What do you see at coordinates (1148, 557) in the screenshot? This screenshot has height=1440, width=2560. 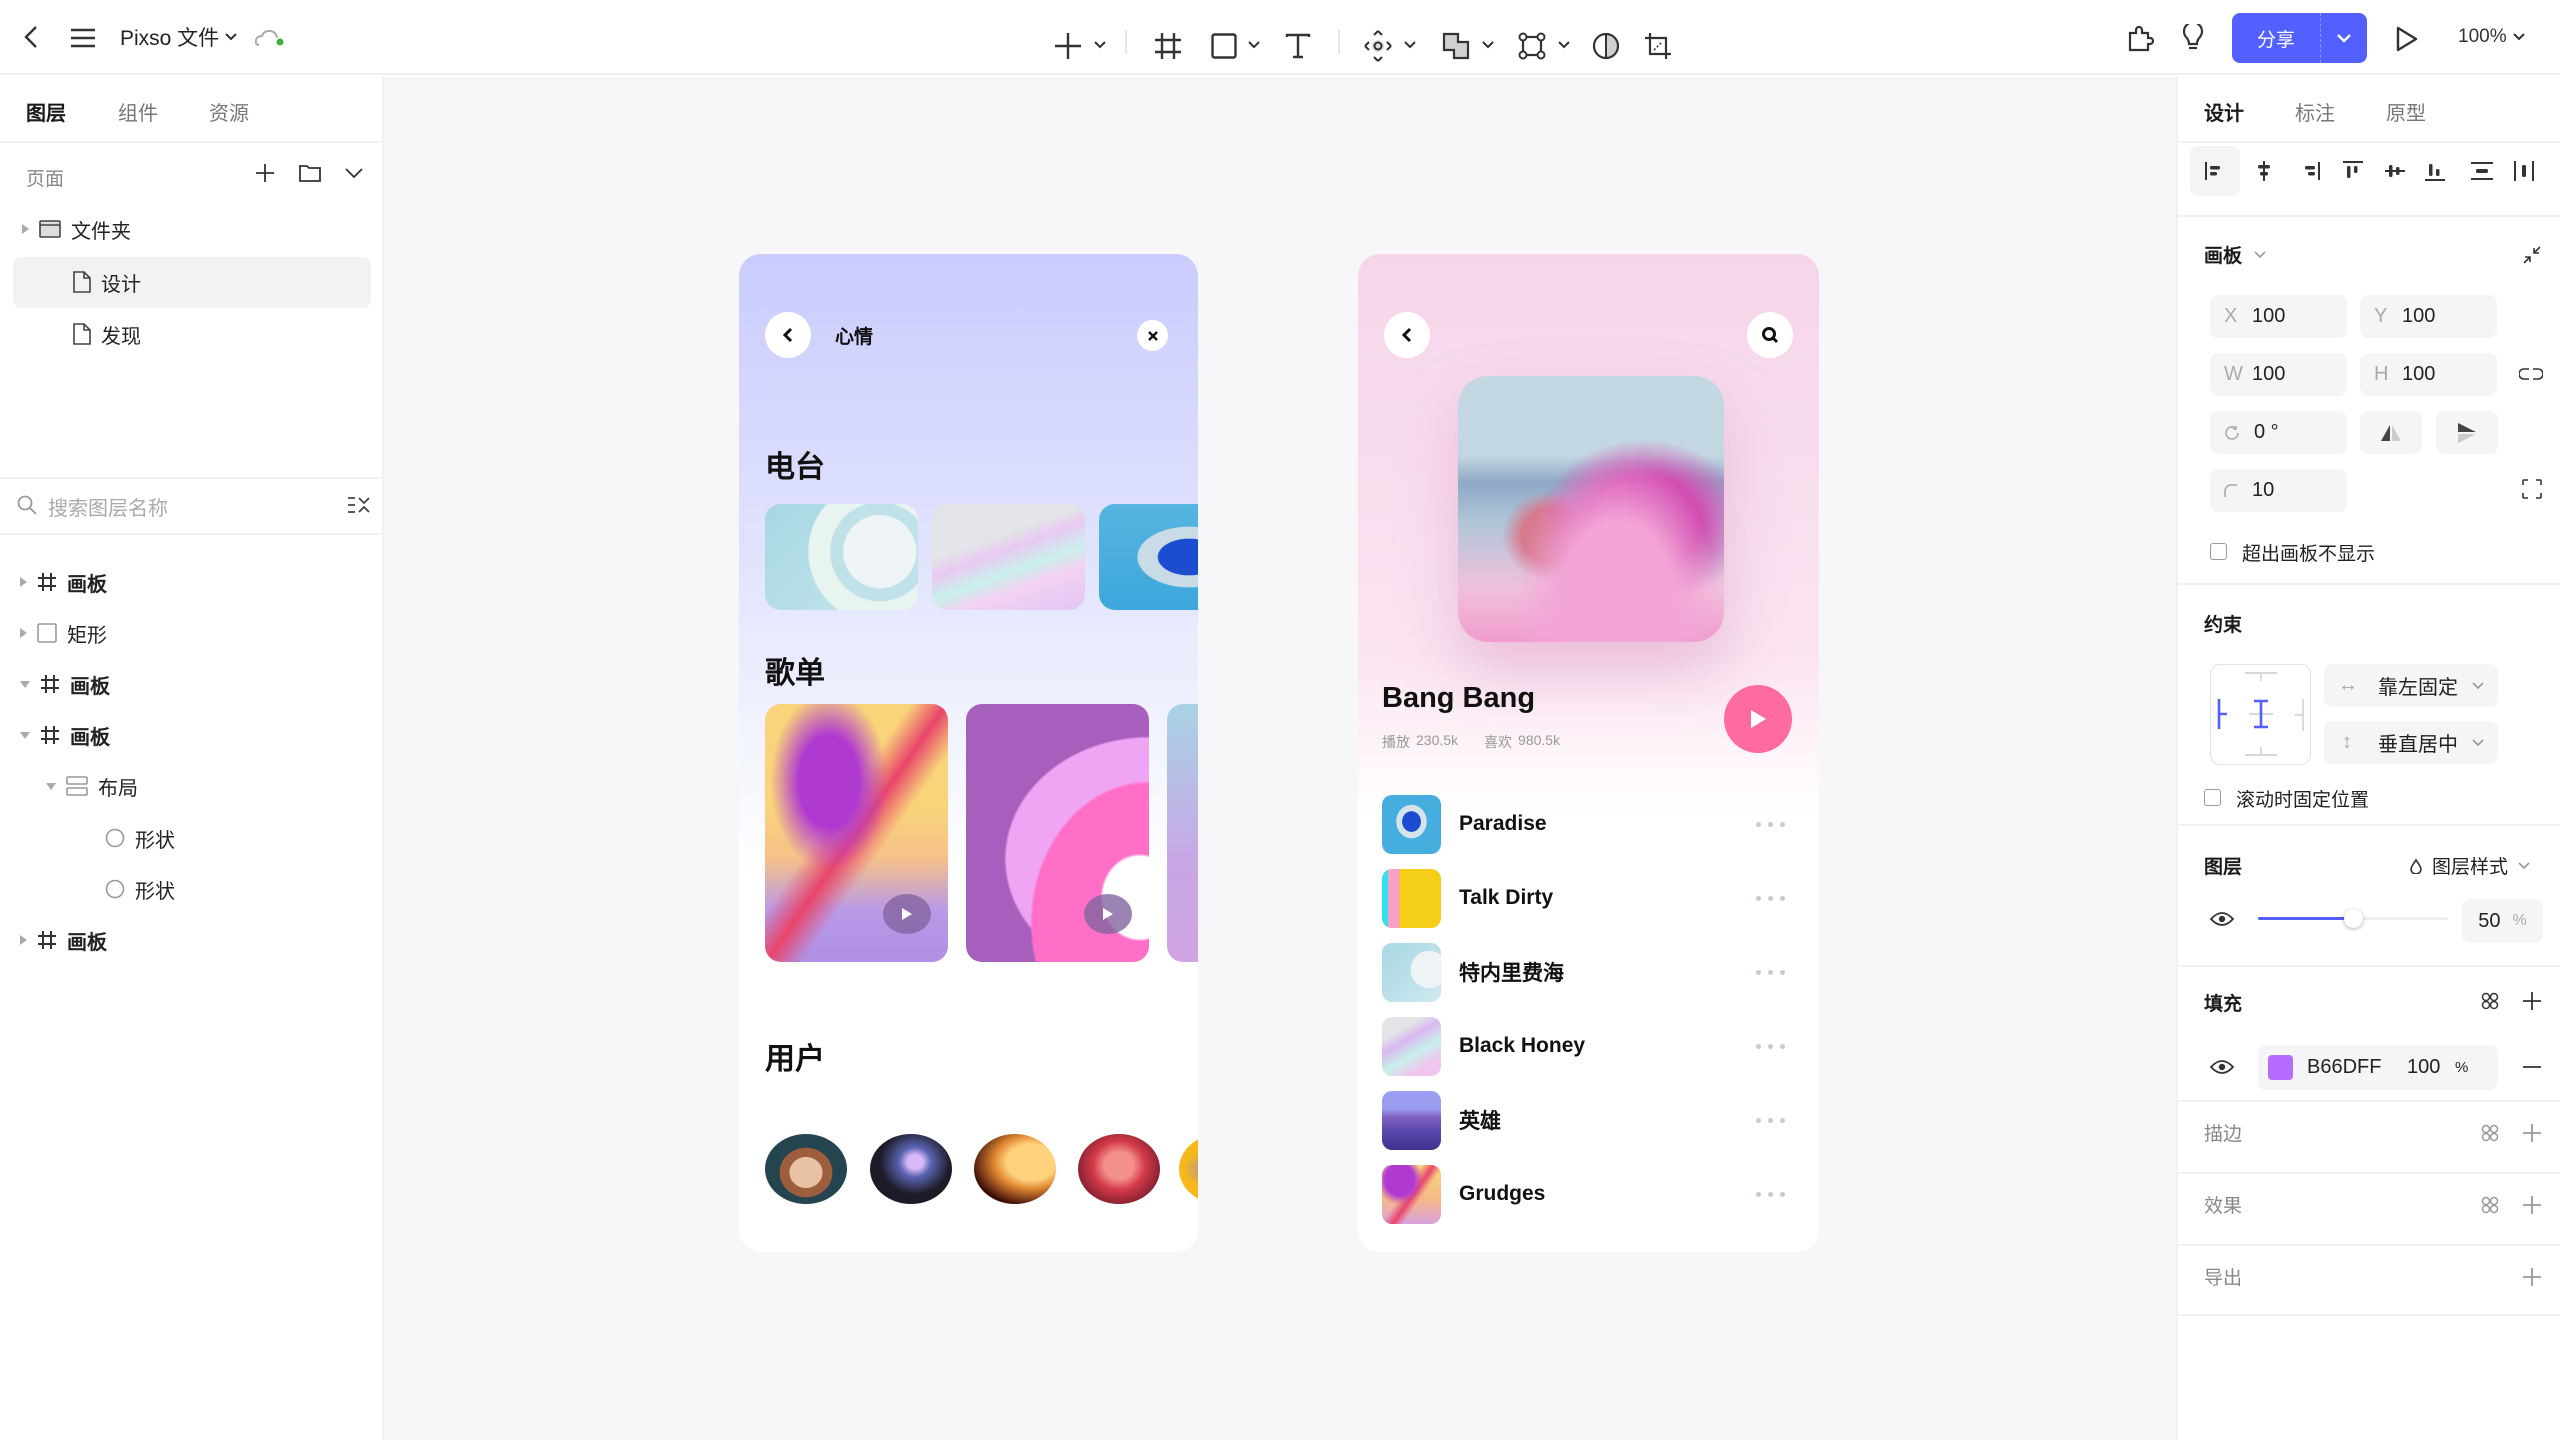 I see `radio-card` at bounding box center [1148, 557].